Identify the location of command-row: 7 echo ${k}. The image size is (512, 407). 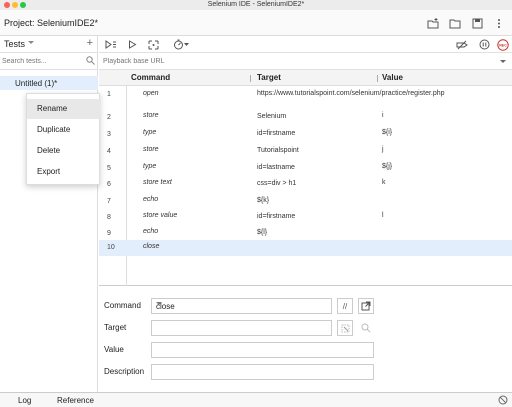
(305, 201).